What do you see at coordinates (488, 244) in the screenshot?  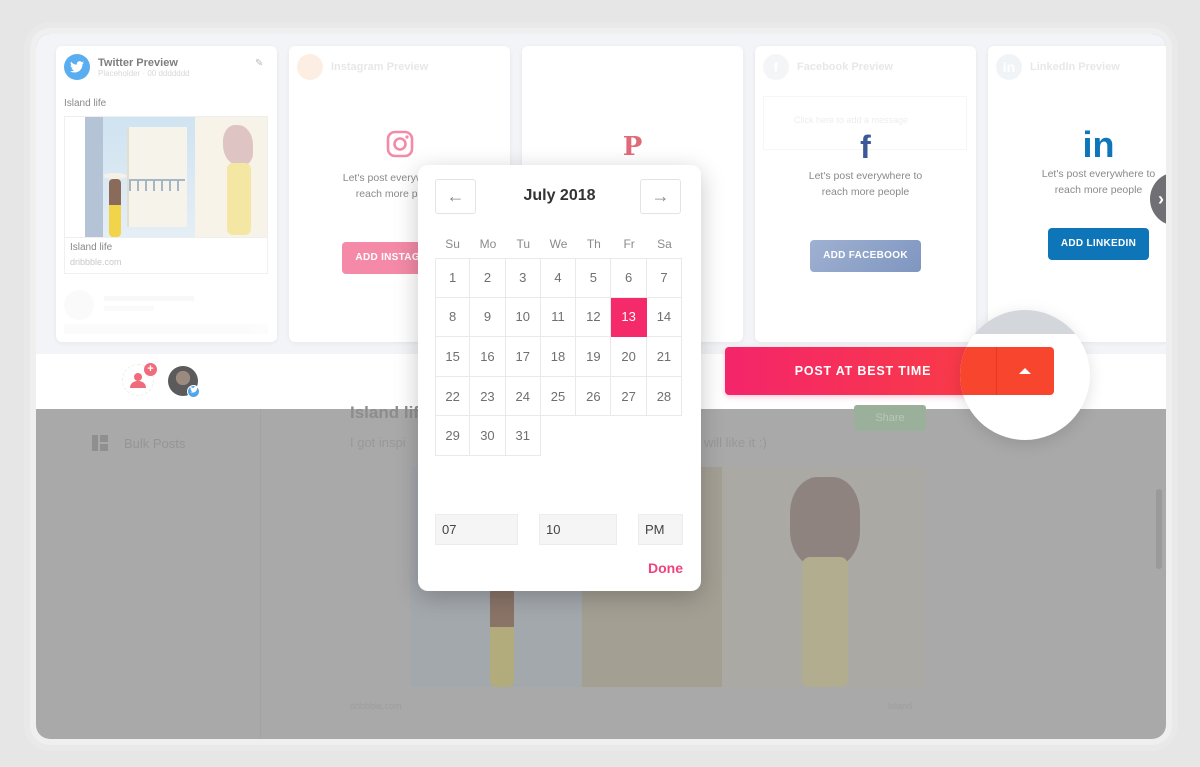 I see `weekday-label: Mo` at bounding box center [488, 244].